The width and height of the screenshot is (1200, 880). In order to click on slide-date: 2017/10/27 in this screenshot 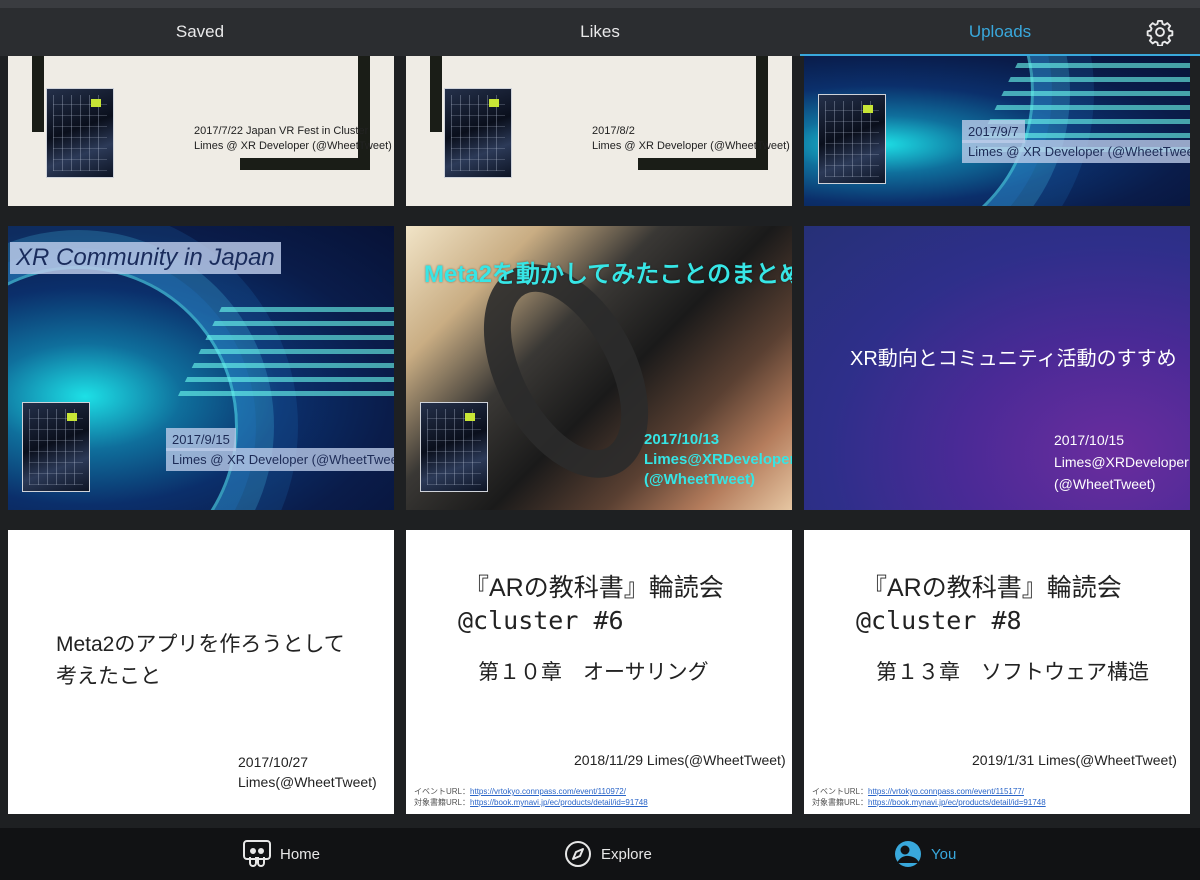, I will do `click(273, 762)`.